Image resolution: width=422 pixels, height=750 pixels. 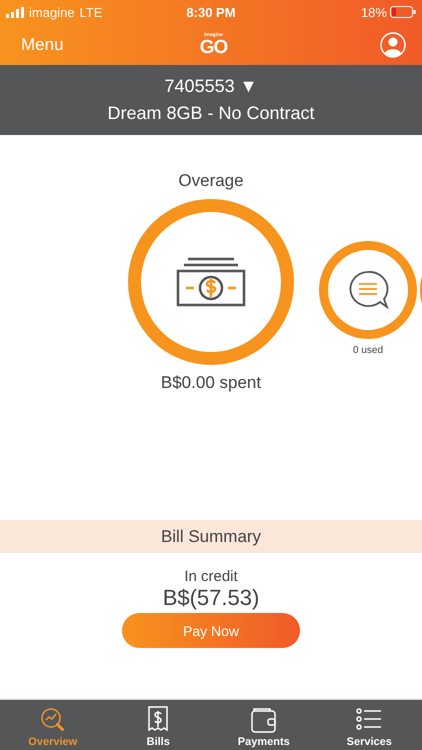 What do you see at coordinates (91, 12) in the screenshot?
I see `network-type: LTE` at bounding box center [91, 12].